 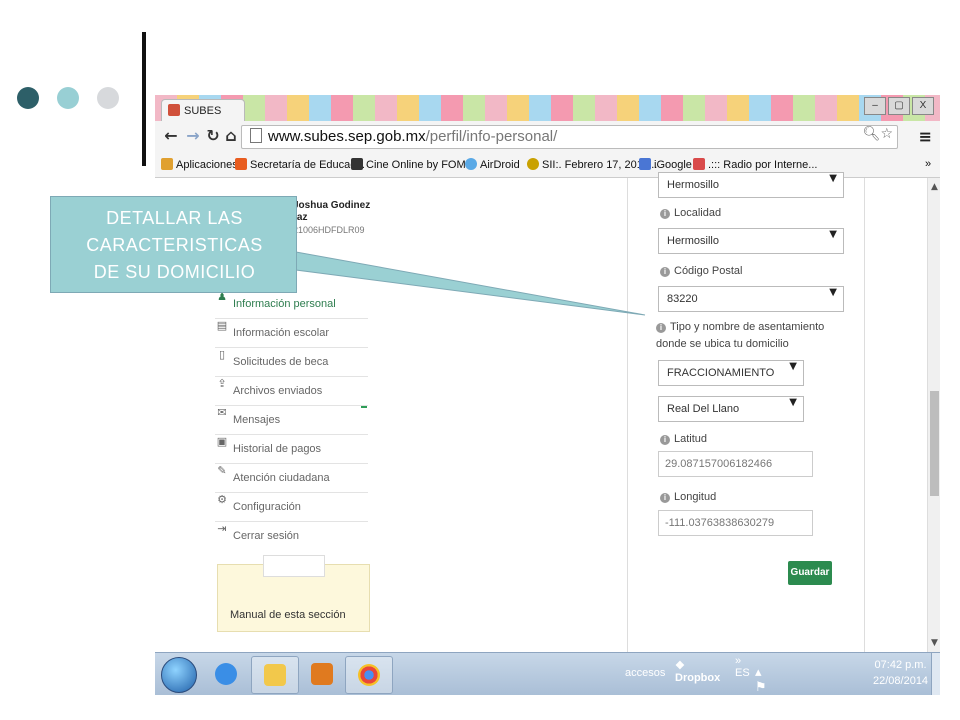 What do you see at coordinates (690, 213) in the screenshot?
I see `localidad-label: i Localidad` at bounding box center [690, 213].